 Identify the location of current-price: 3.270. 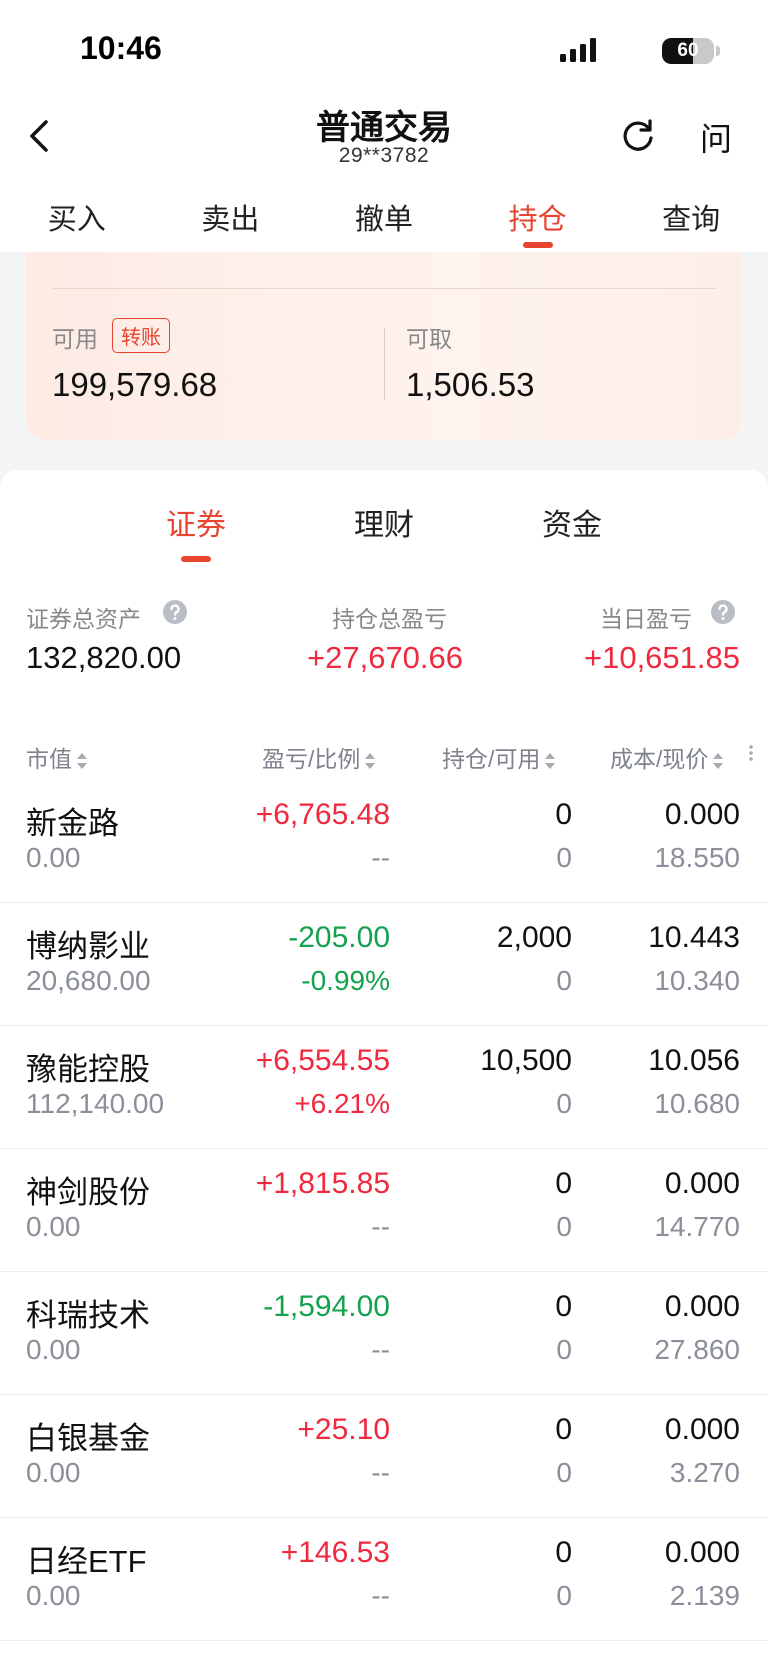
(704, 1472).